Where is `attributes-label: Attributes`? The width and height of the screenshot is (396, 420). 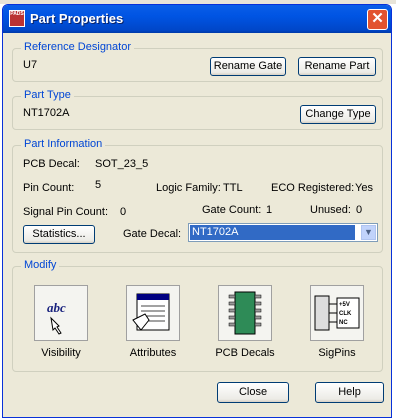
attributes-label: Attributes is located at coordinates (153, 353).